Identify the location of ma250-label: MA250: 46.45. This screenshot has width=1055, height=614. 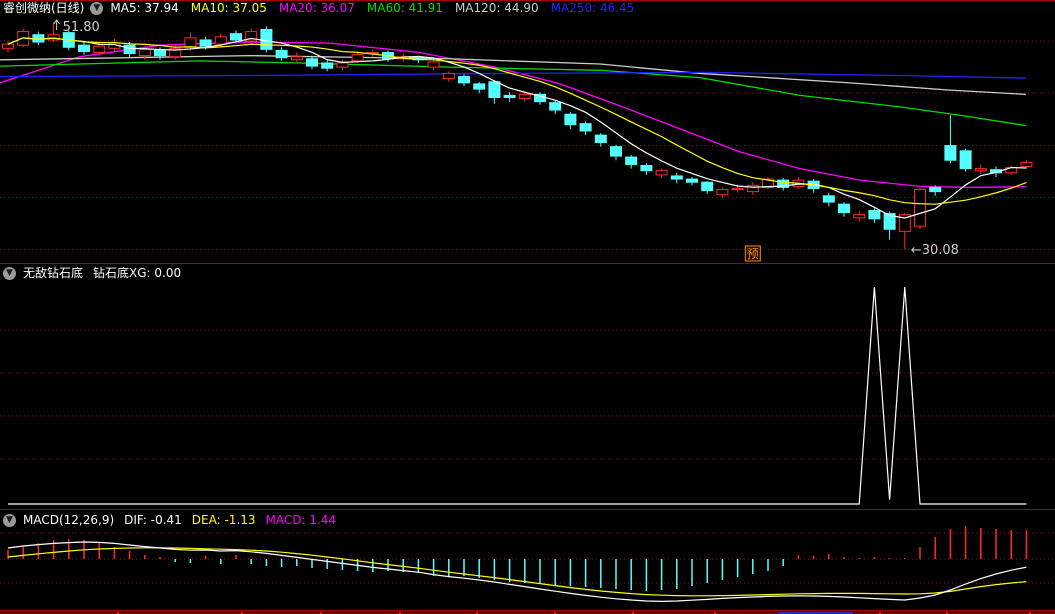
(592, 8).